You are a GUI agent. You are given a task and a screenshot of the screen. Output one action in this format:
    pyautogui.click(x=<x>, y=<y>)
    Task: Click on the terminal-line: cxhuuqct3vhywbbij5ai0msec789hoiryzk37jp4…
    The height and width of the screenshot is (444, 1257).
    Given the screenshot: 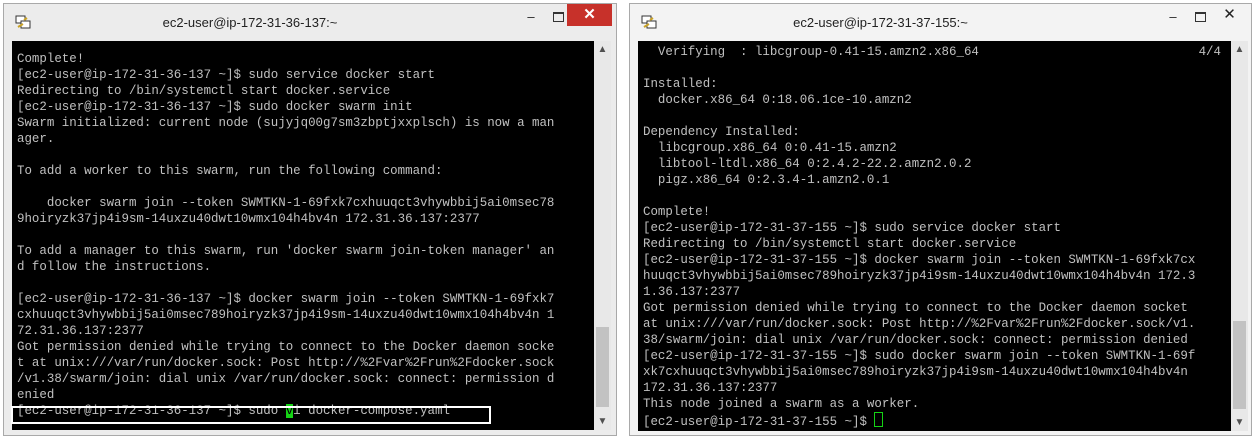 What is the action you would take?
    pyautogui.click(x=286, y=315)
    